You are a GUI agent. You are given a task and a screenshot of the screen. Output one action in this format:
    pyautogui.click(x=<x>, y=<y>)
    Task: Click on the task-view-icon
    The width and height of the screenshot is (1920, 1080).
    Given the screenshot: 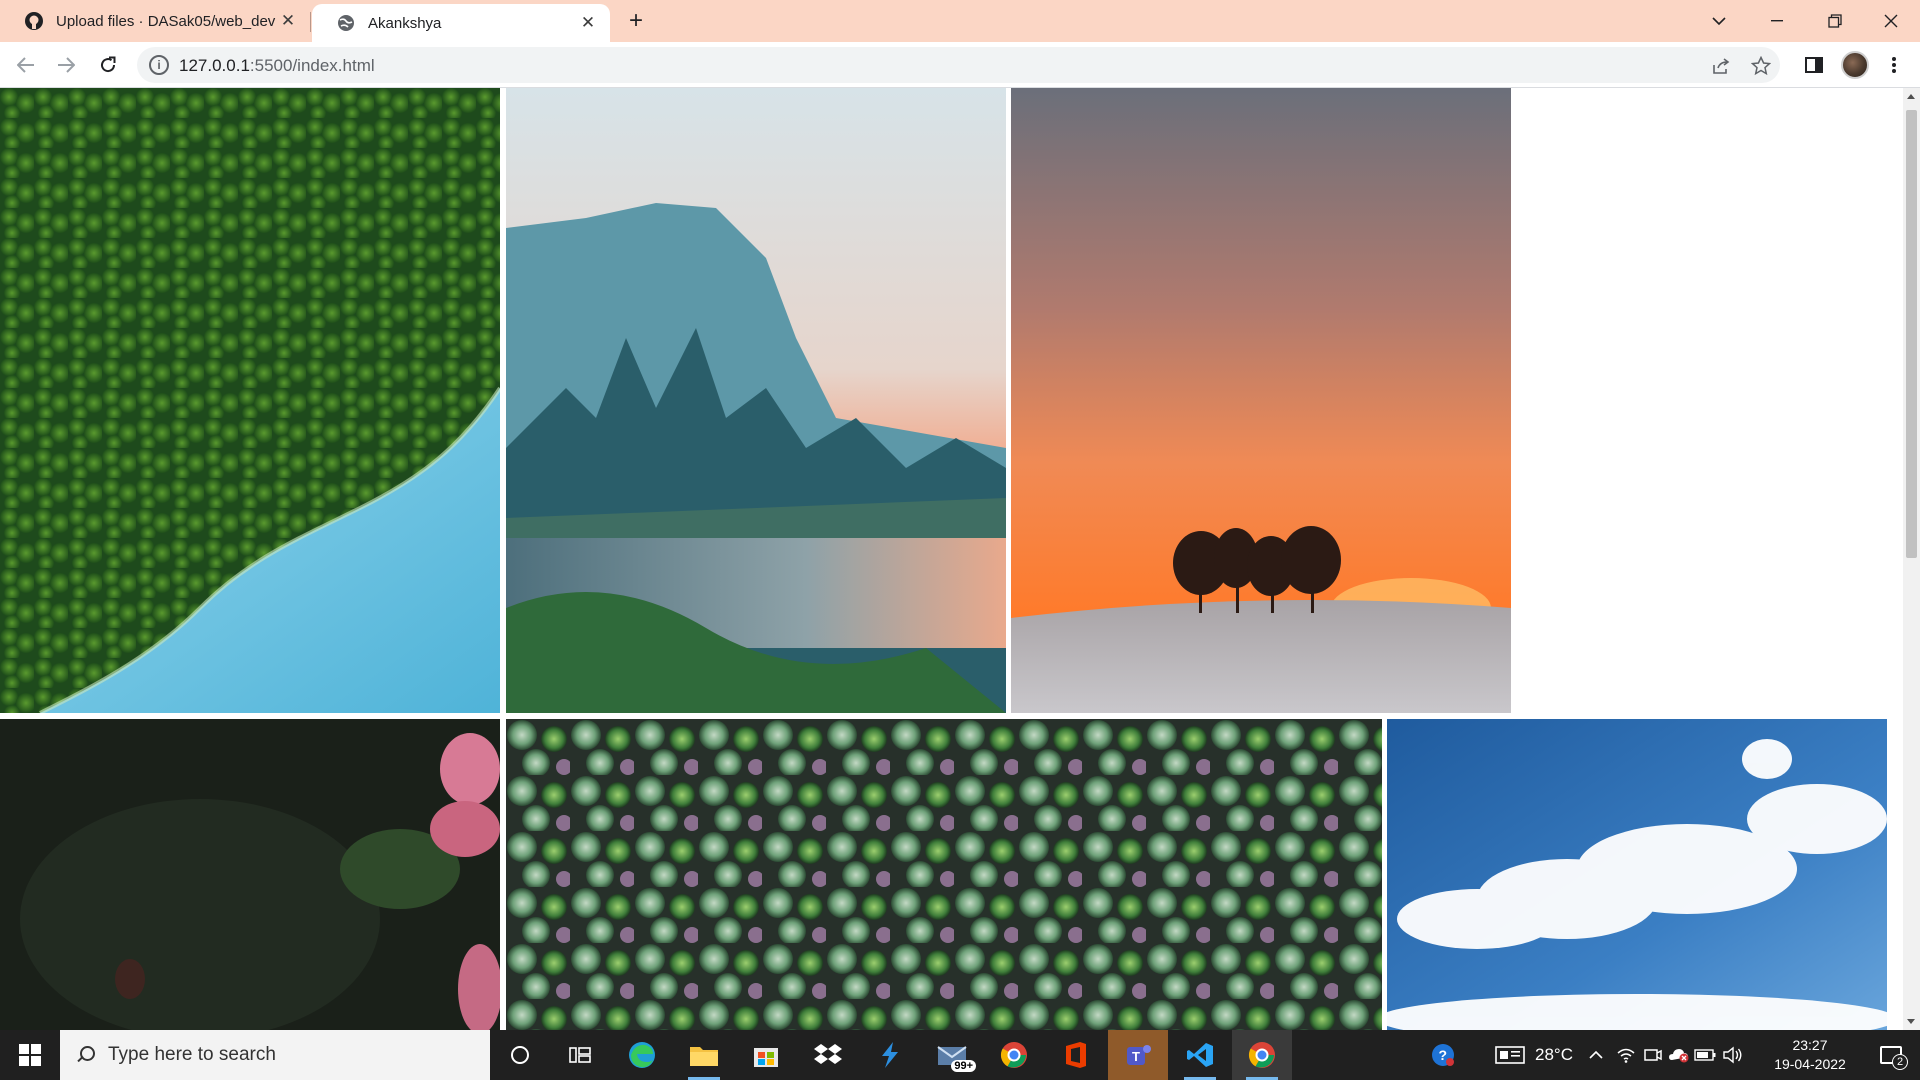 What is the action you would take?
    pyautogui.click(x=580, y=1055)
    